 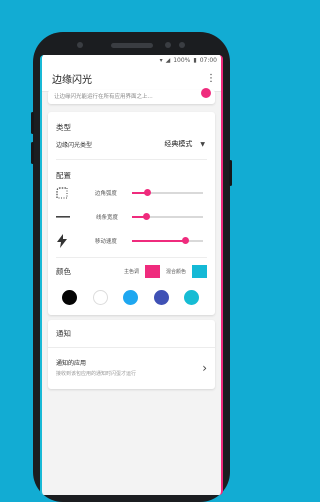 What do you see at coordinates (71, 363) in the screenshot?
I see `notify-apps-title: 通知的应用` at bounding box center [71, 363].